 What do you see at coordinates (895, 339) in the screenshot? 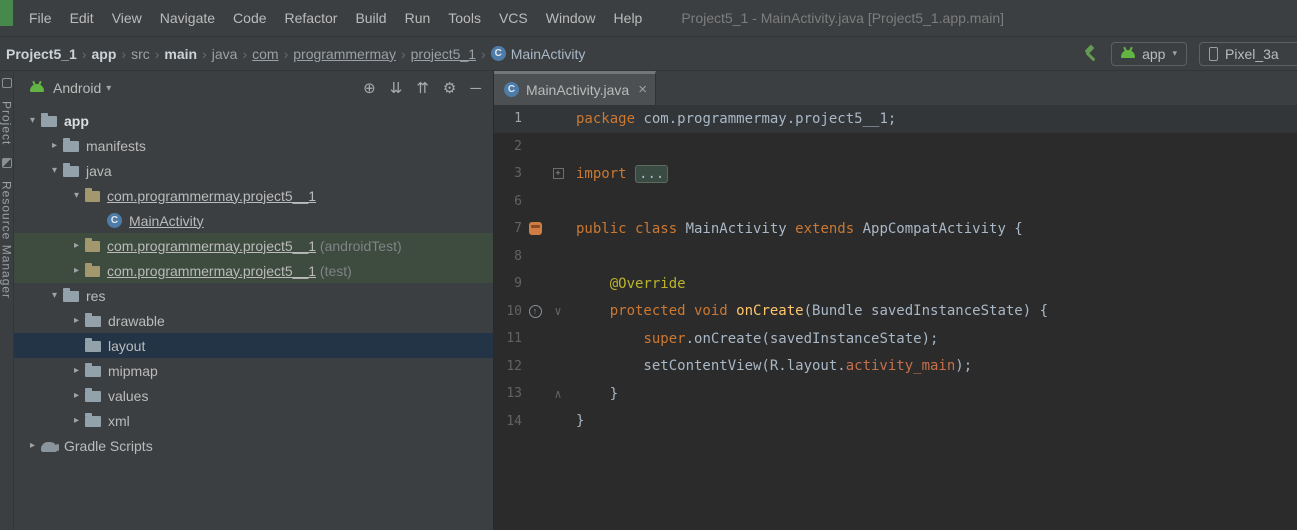
I see `code-line-11: 11 super.onCreate(savedInstanceState);` at bounding box center [895, 339].